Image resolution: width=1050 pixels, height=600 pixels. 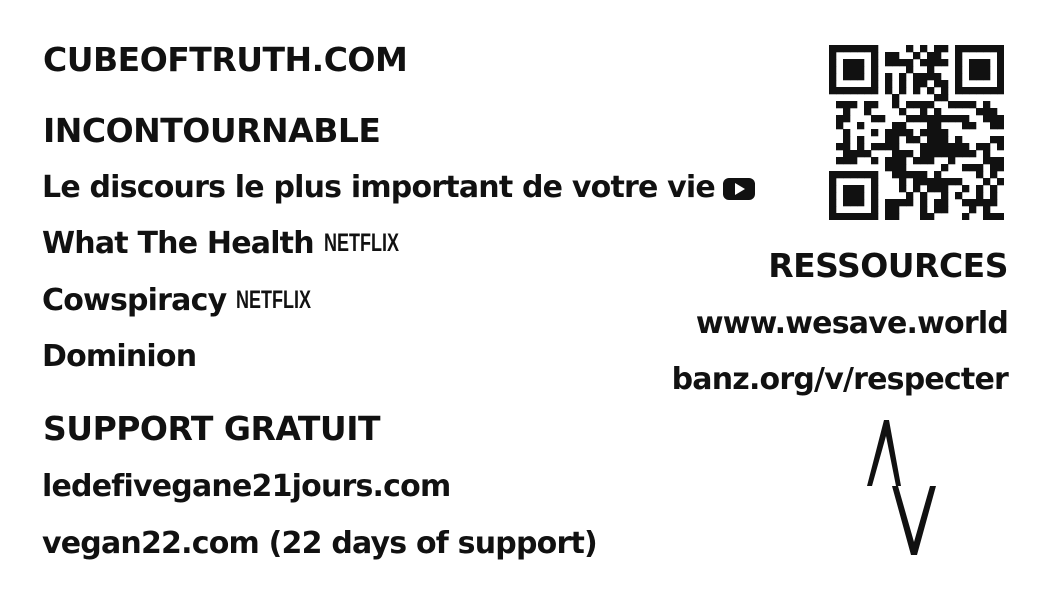 I want to click on site-title: CUBEOFTRUTH.COM, so click(x=225, y=59).